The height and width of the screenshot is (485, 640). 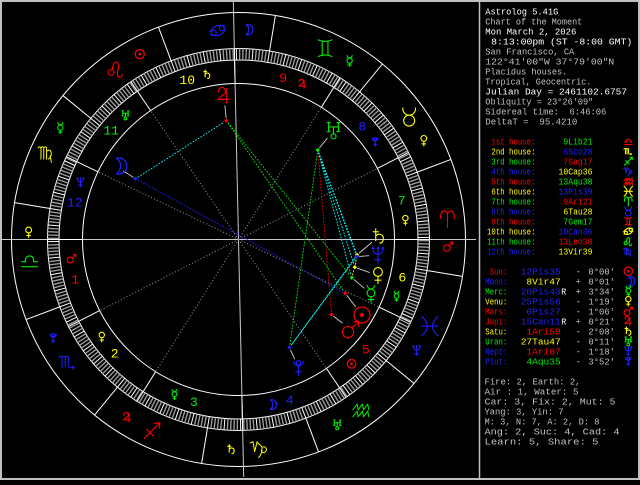 I want to click on svg-text: DeltaT = 95.4210, so click(x=531, y=121).